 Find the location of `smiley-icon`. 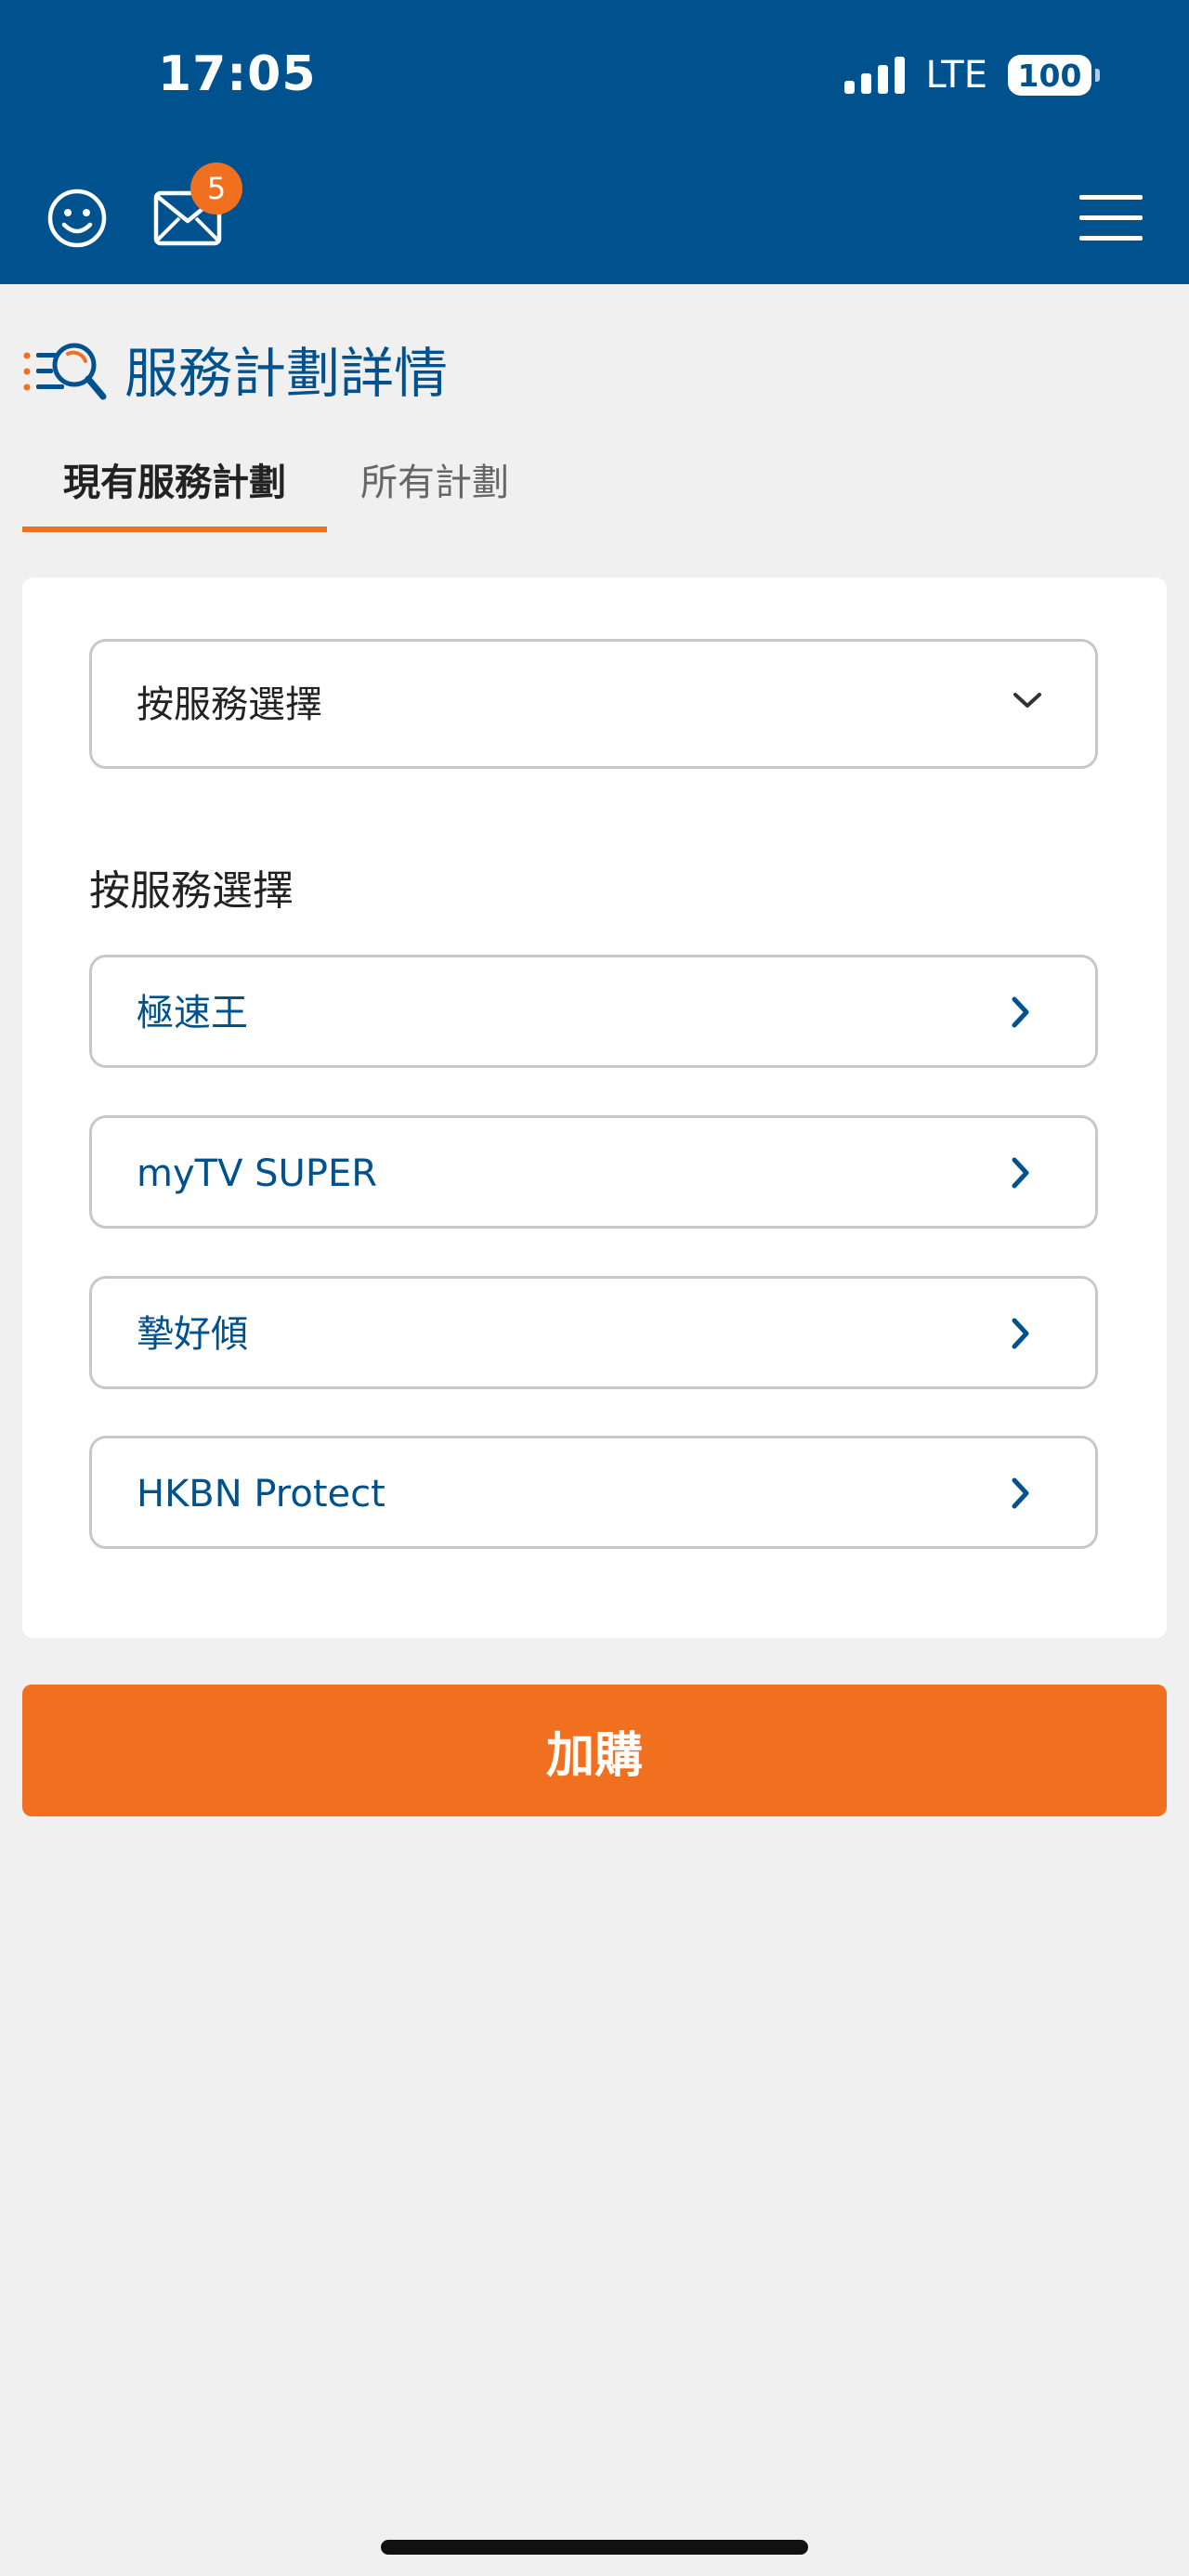

smiley-icon is located at coordinates (77, 219).